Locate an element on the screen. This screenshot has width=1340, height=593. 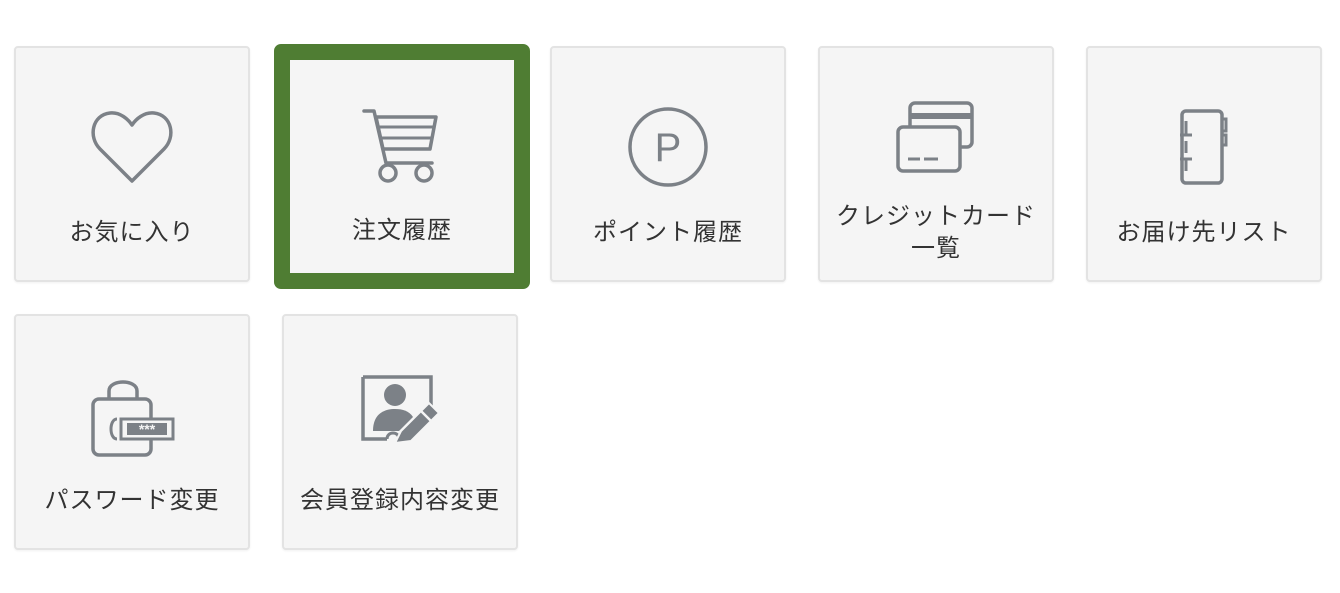
menu-tile-address-list: お届け先リスト is located at coordinates (1204, 164).